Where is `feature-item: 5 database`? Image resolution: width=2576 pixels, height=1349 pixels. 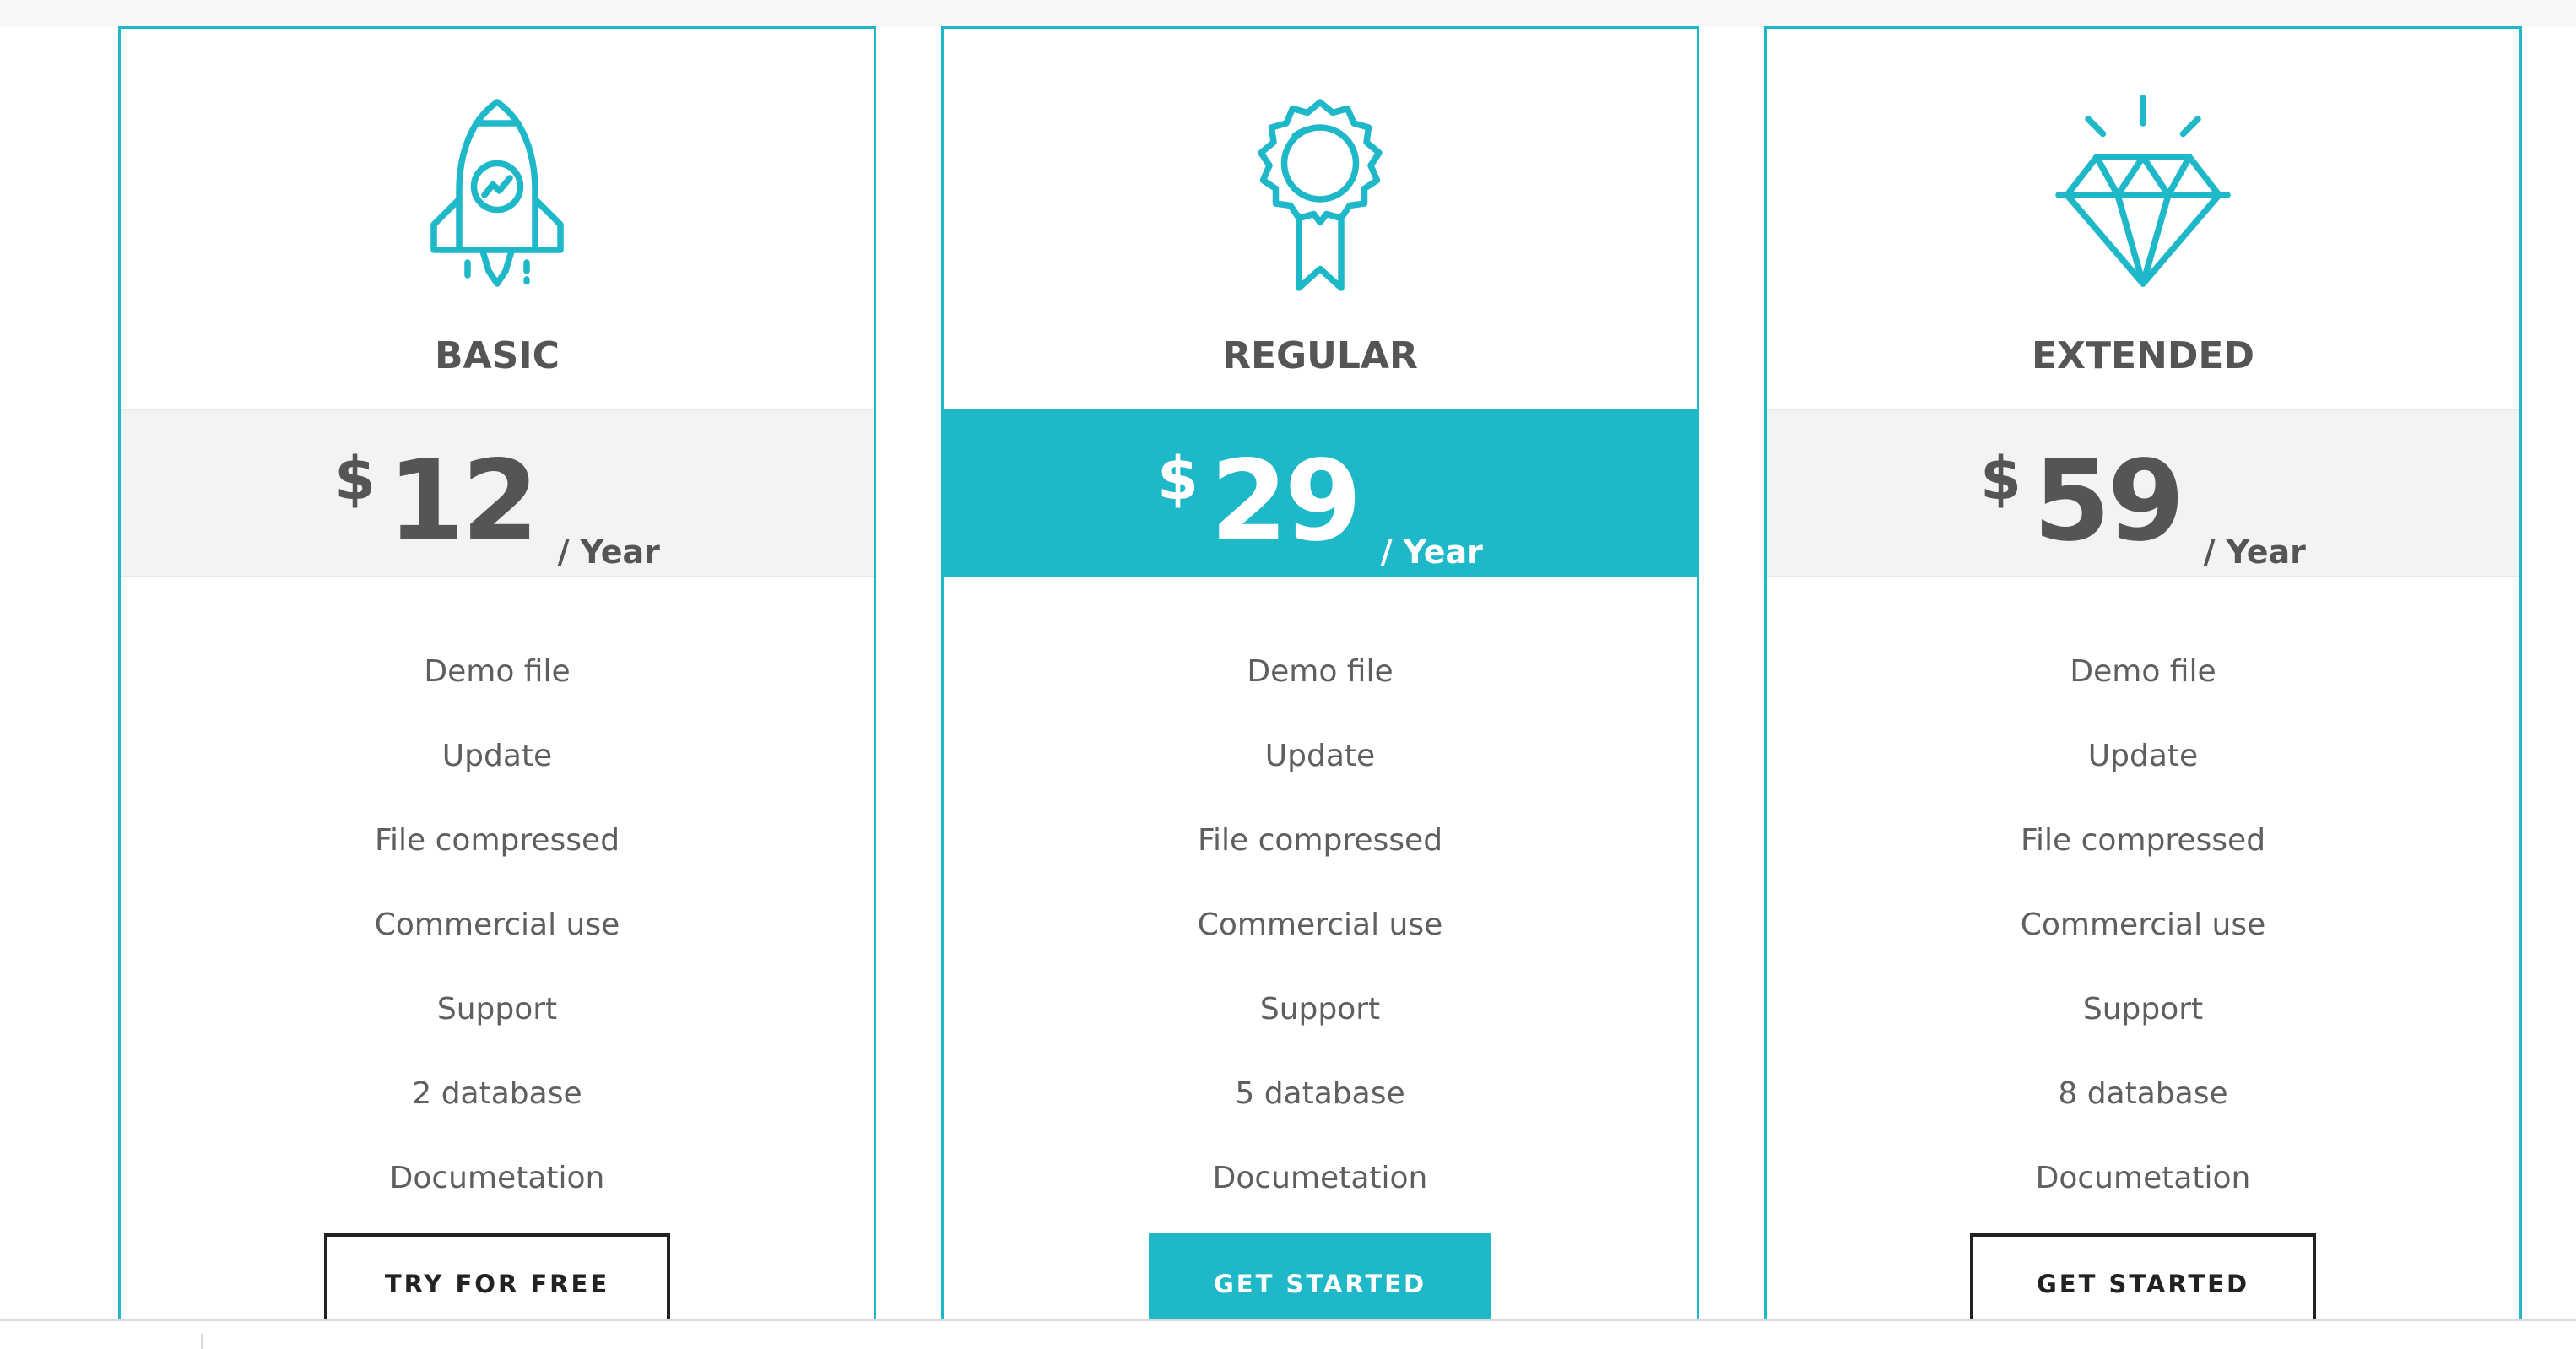
feature-item: 5 database is located at coordinates (1320, 1093).